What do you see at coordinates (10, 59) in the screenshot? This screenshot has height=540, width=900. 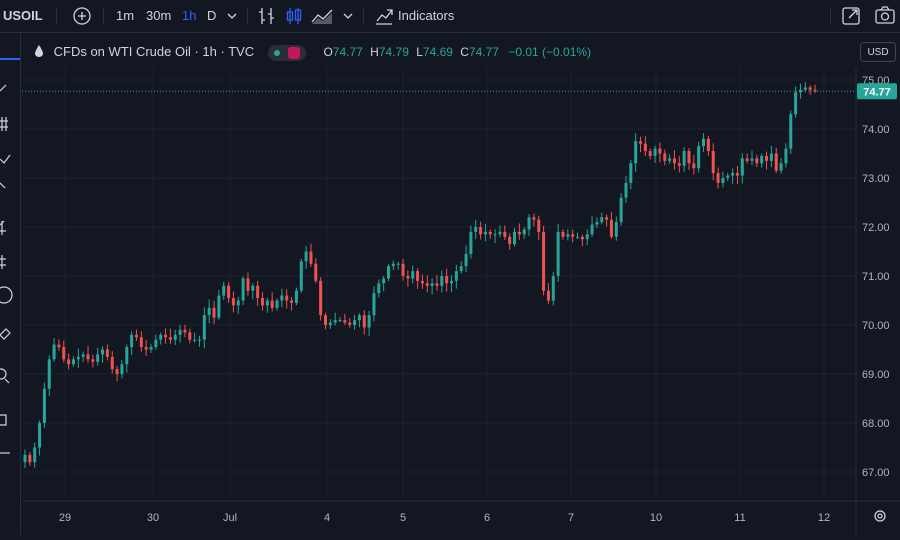 I see `active-tool-indicator` at bounding box center [10, 59].